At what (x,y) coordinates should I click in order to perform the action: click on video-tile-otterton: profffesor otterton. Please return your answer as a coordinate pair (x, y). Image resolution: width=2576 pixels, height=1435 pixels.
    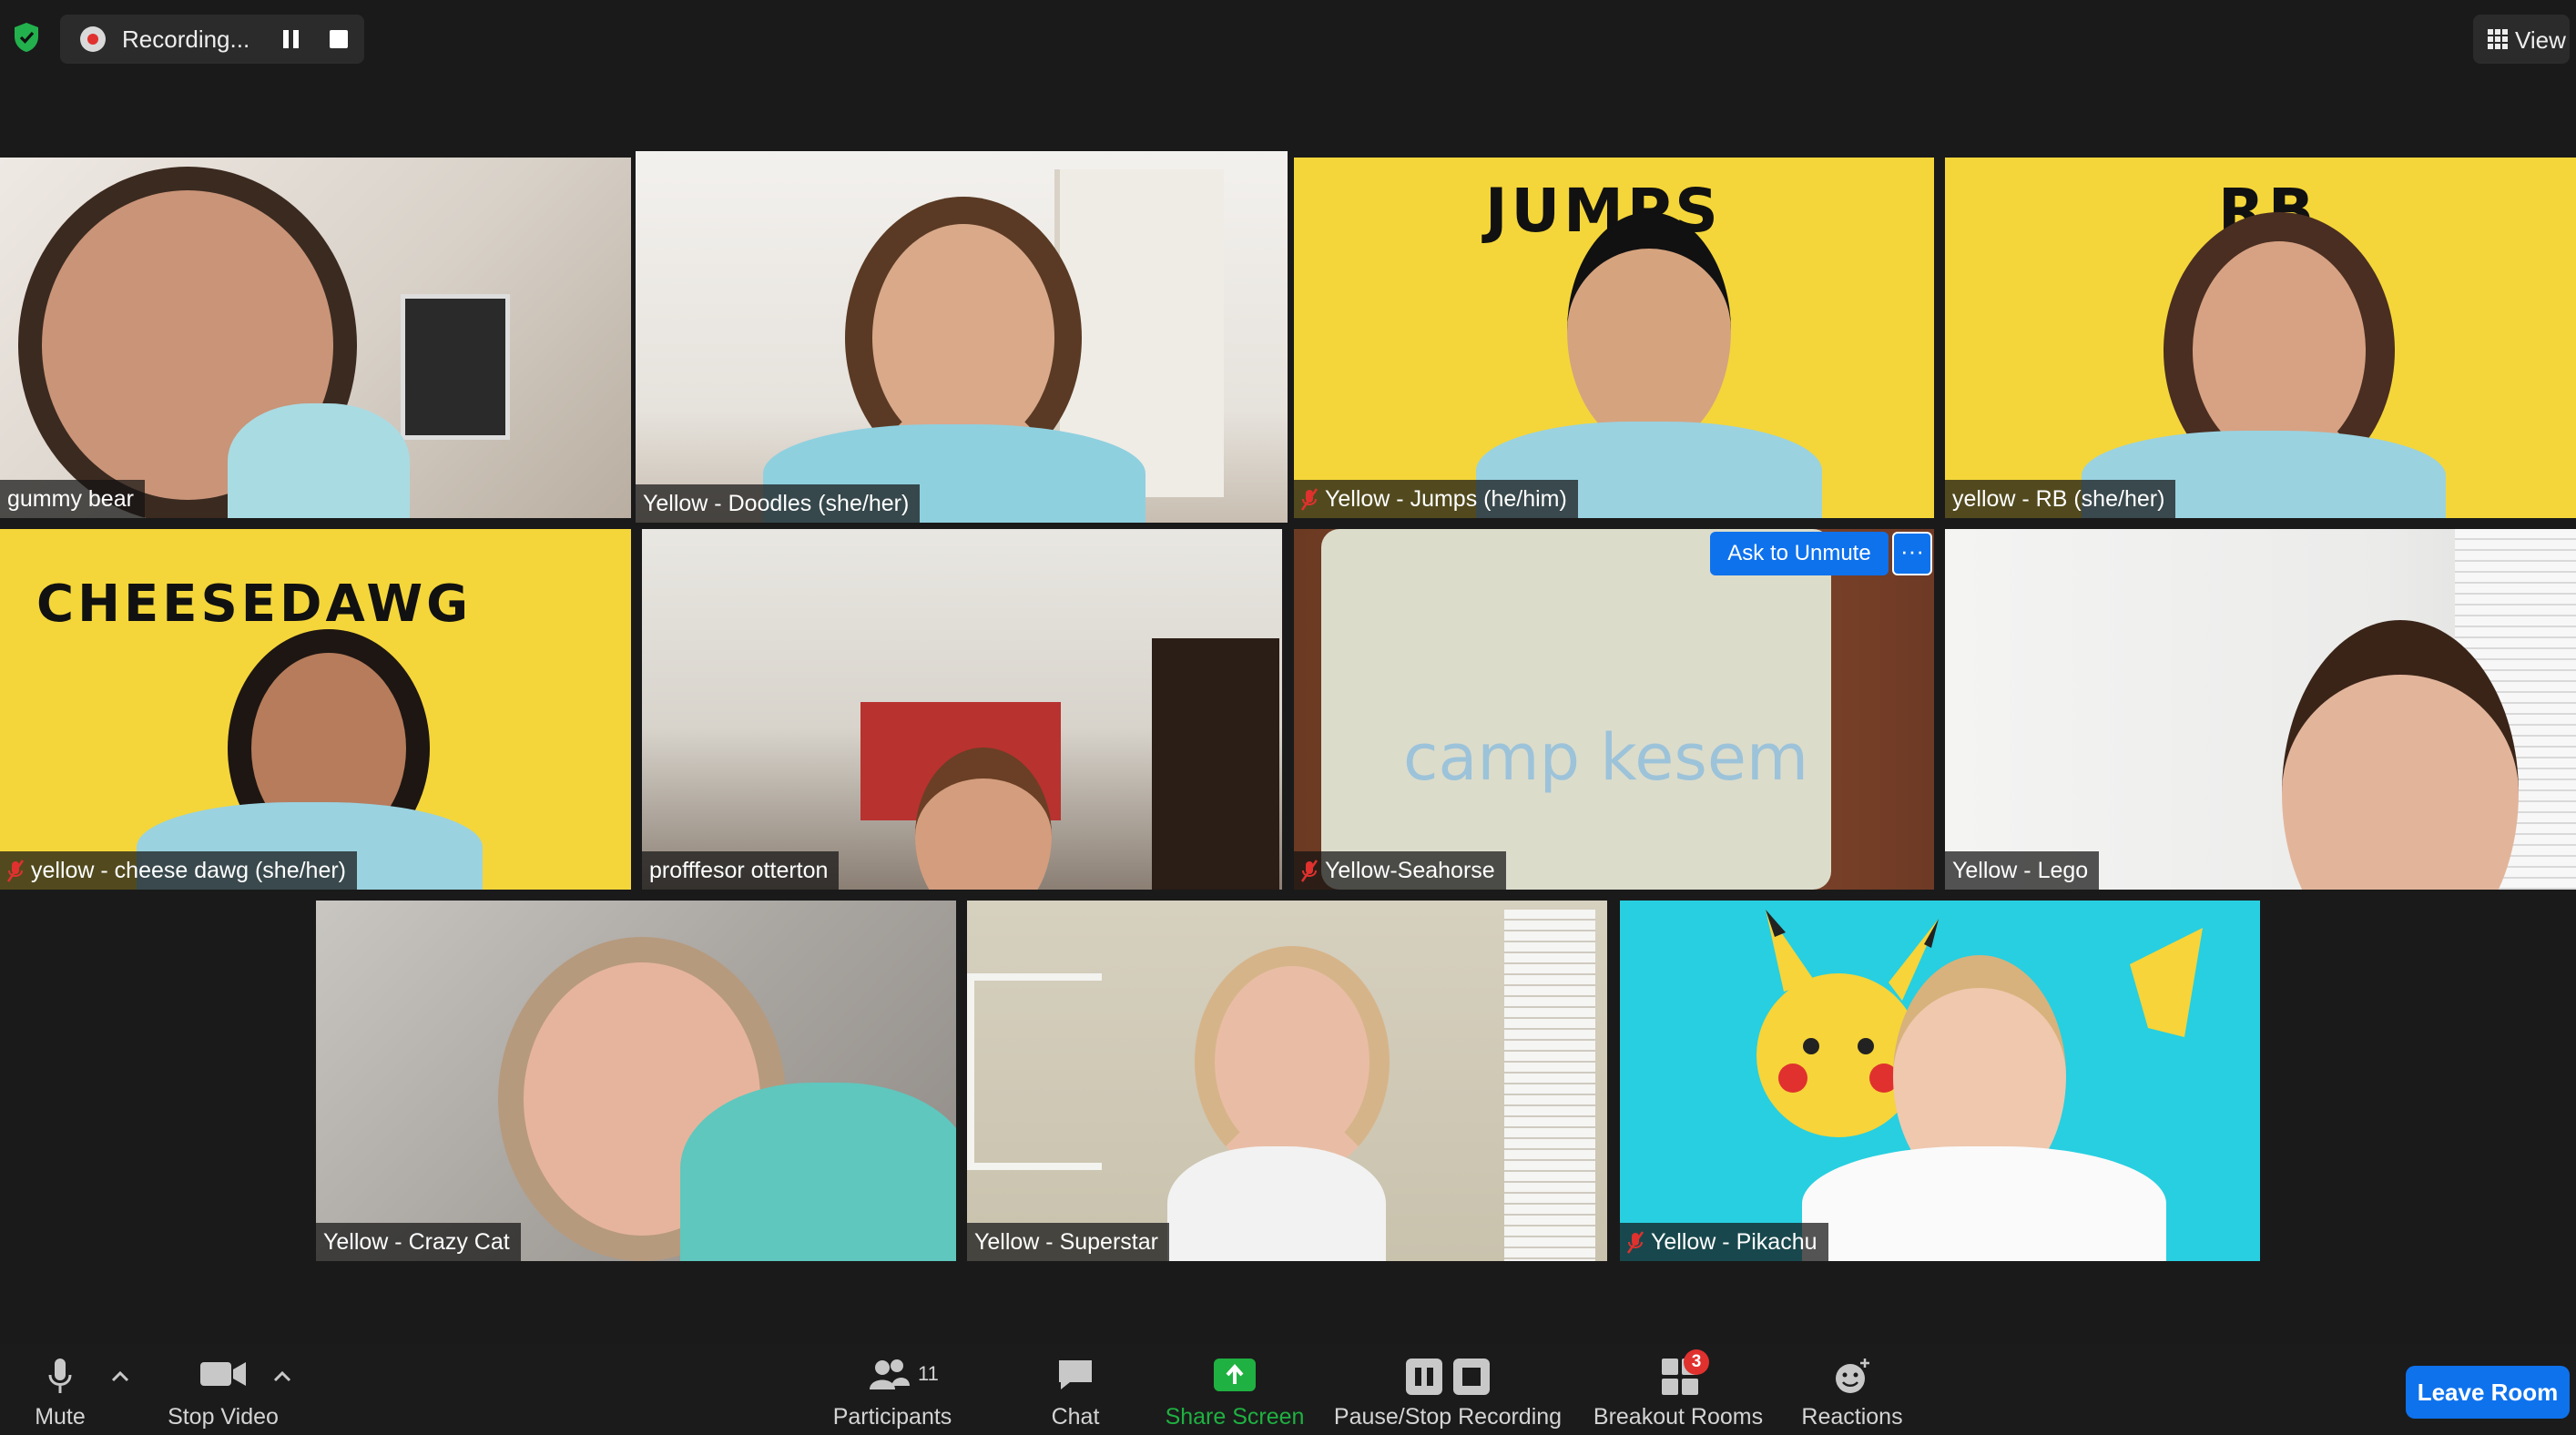
    Looking at the image, I should click on (962, 709).